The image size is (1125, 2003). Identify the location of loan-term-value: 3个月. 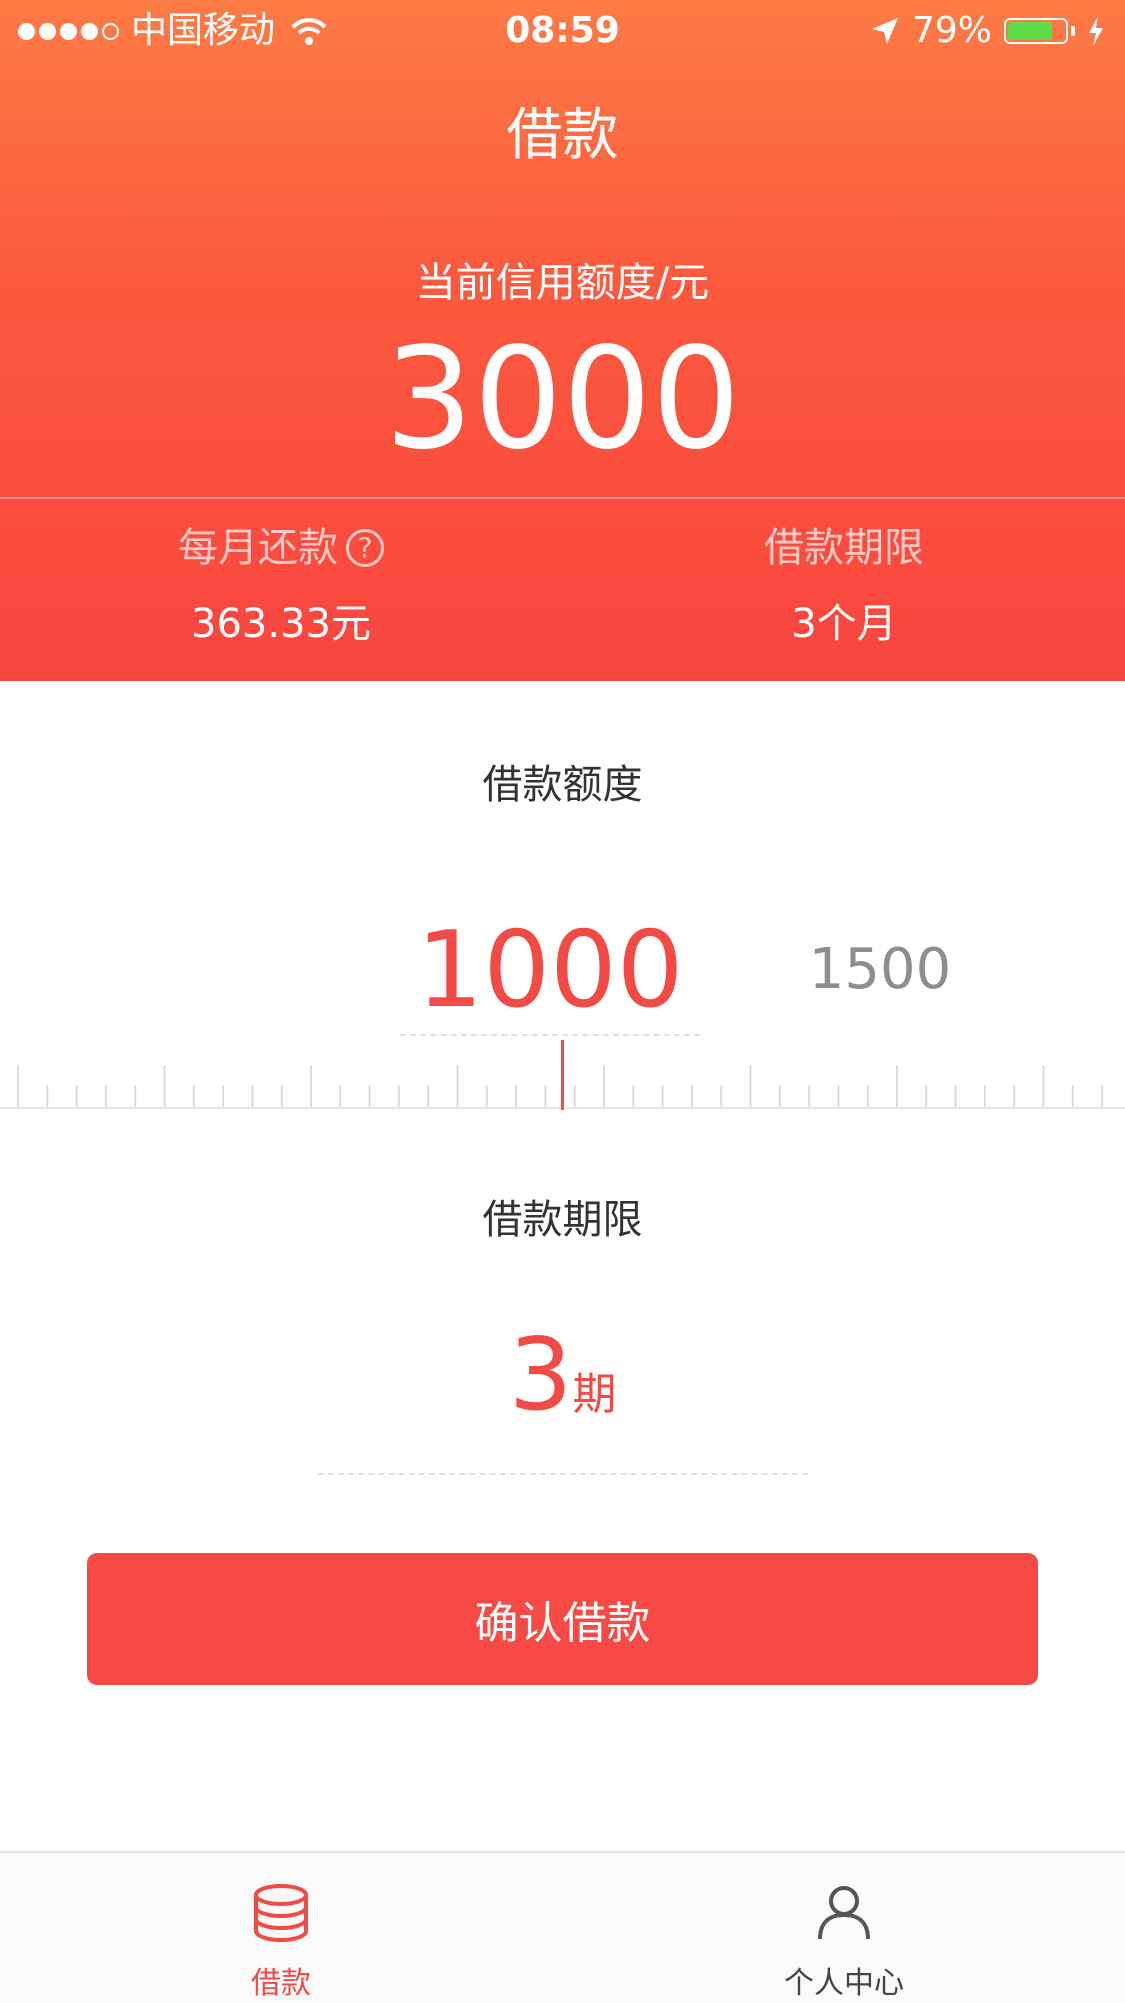
(844, 624).